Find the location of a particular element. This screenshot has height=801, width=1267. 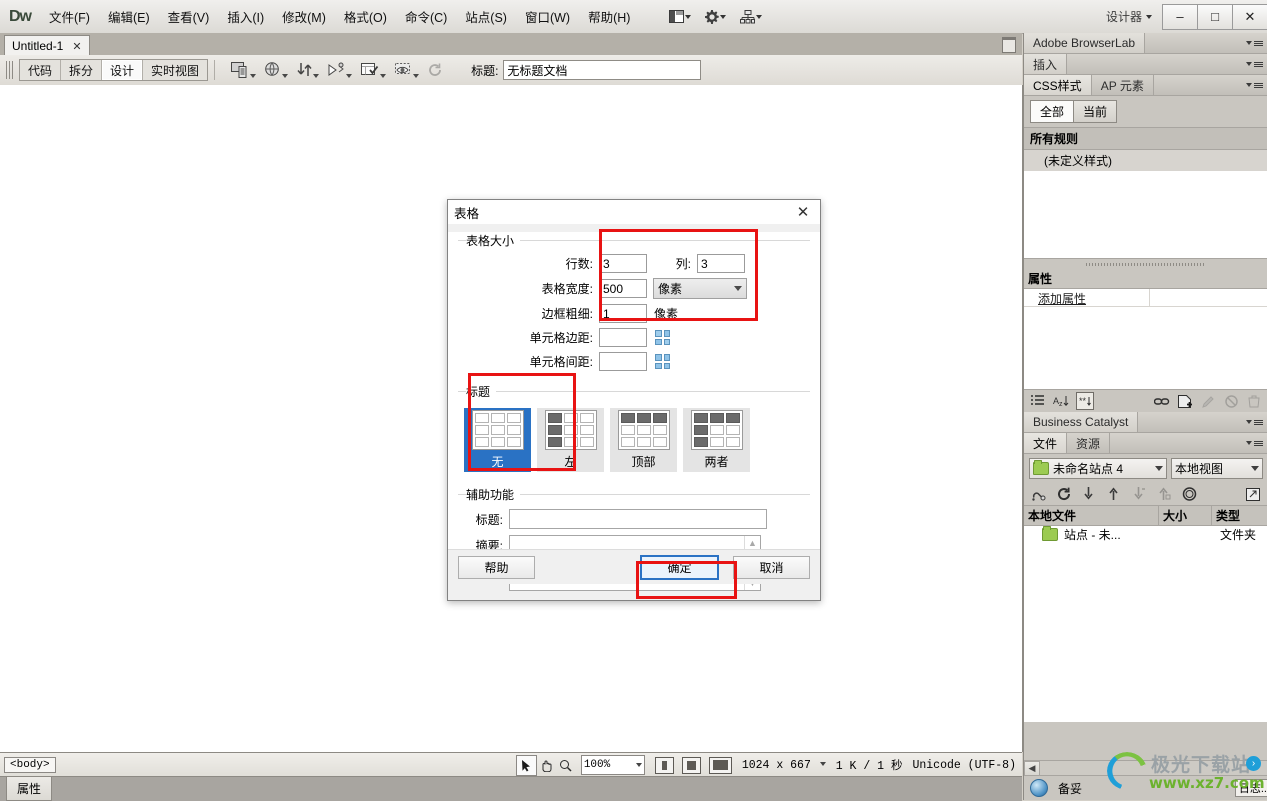

document-tab-untitled-1: Untitled-1 ✕ is located at coordinates (47, 45).